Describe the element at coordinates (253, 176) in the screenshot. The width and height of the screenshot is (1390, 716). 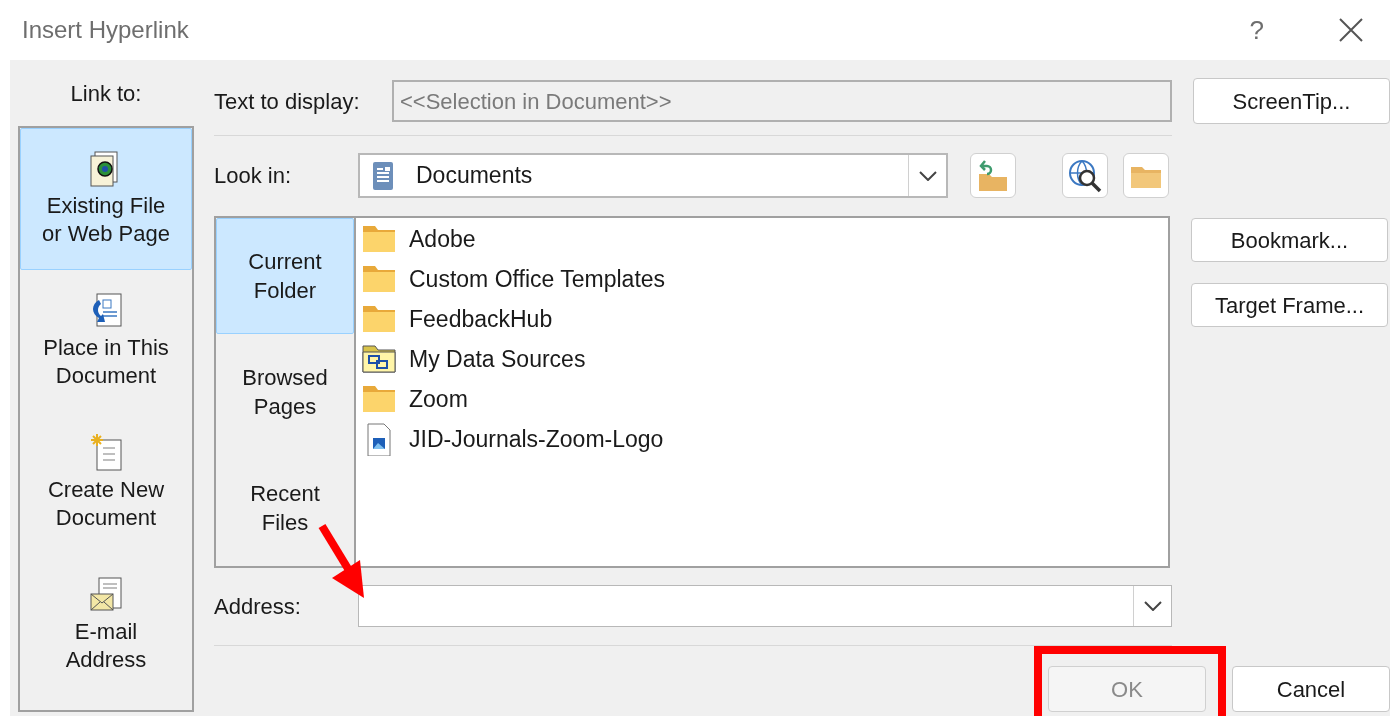
I see `look-in-label: Look in:` at that location.